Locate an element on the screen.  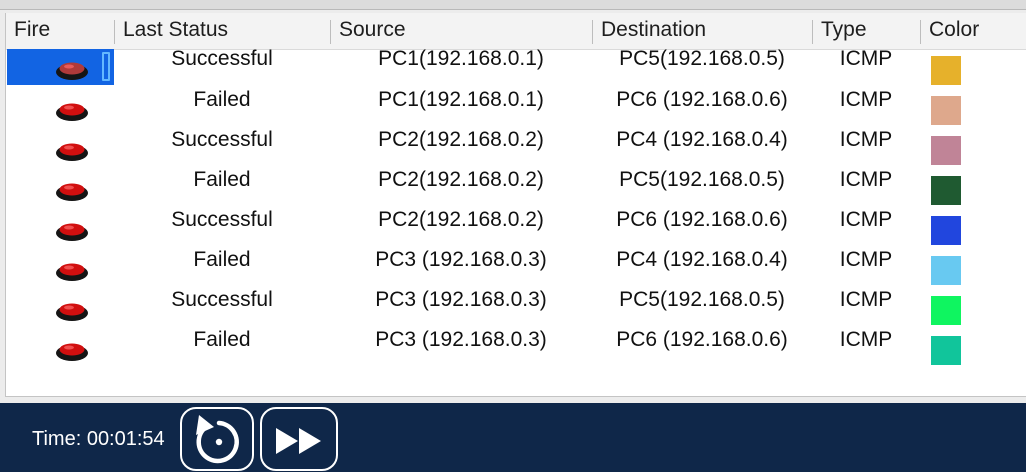
reset-simulation-icon is located at coordinates (217, 439).